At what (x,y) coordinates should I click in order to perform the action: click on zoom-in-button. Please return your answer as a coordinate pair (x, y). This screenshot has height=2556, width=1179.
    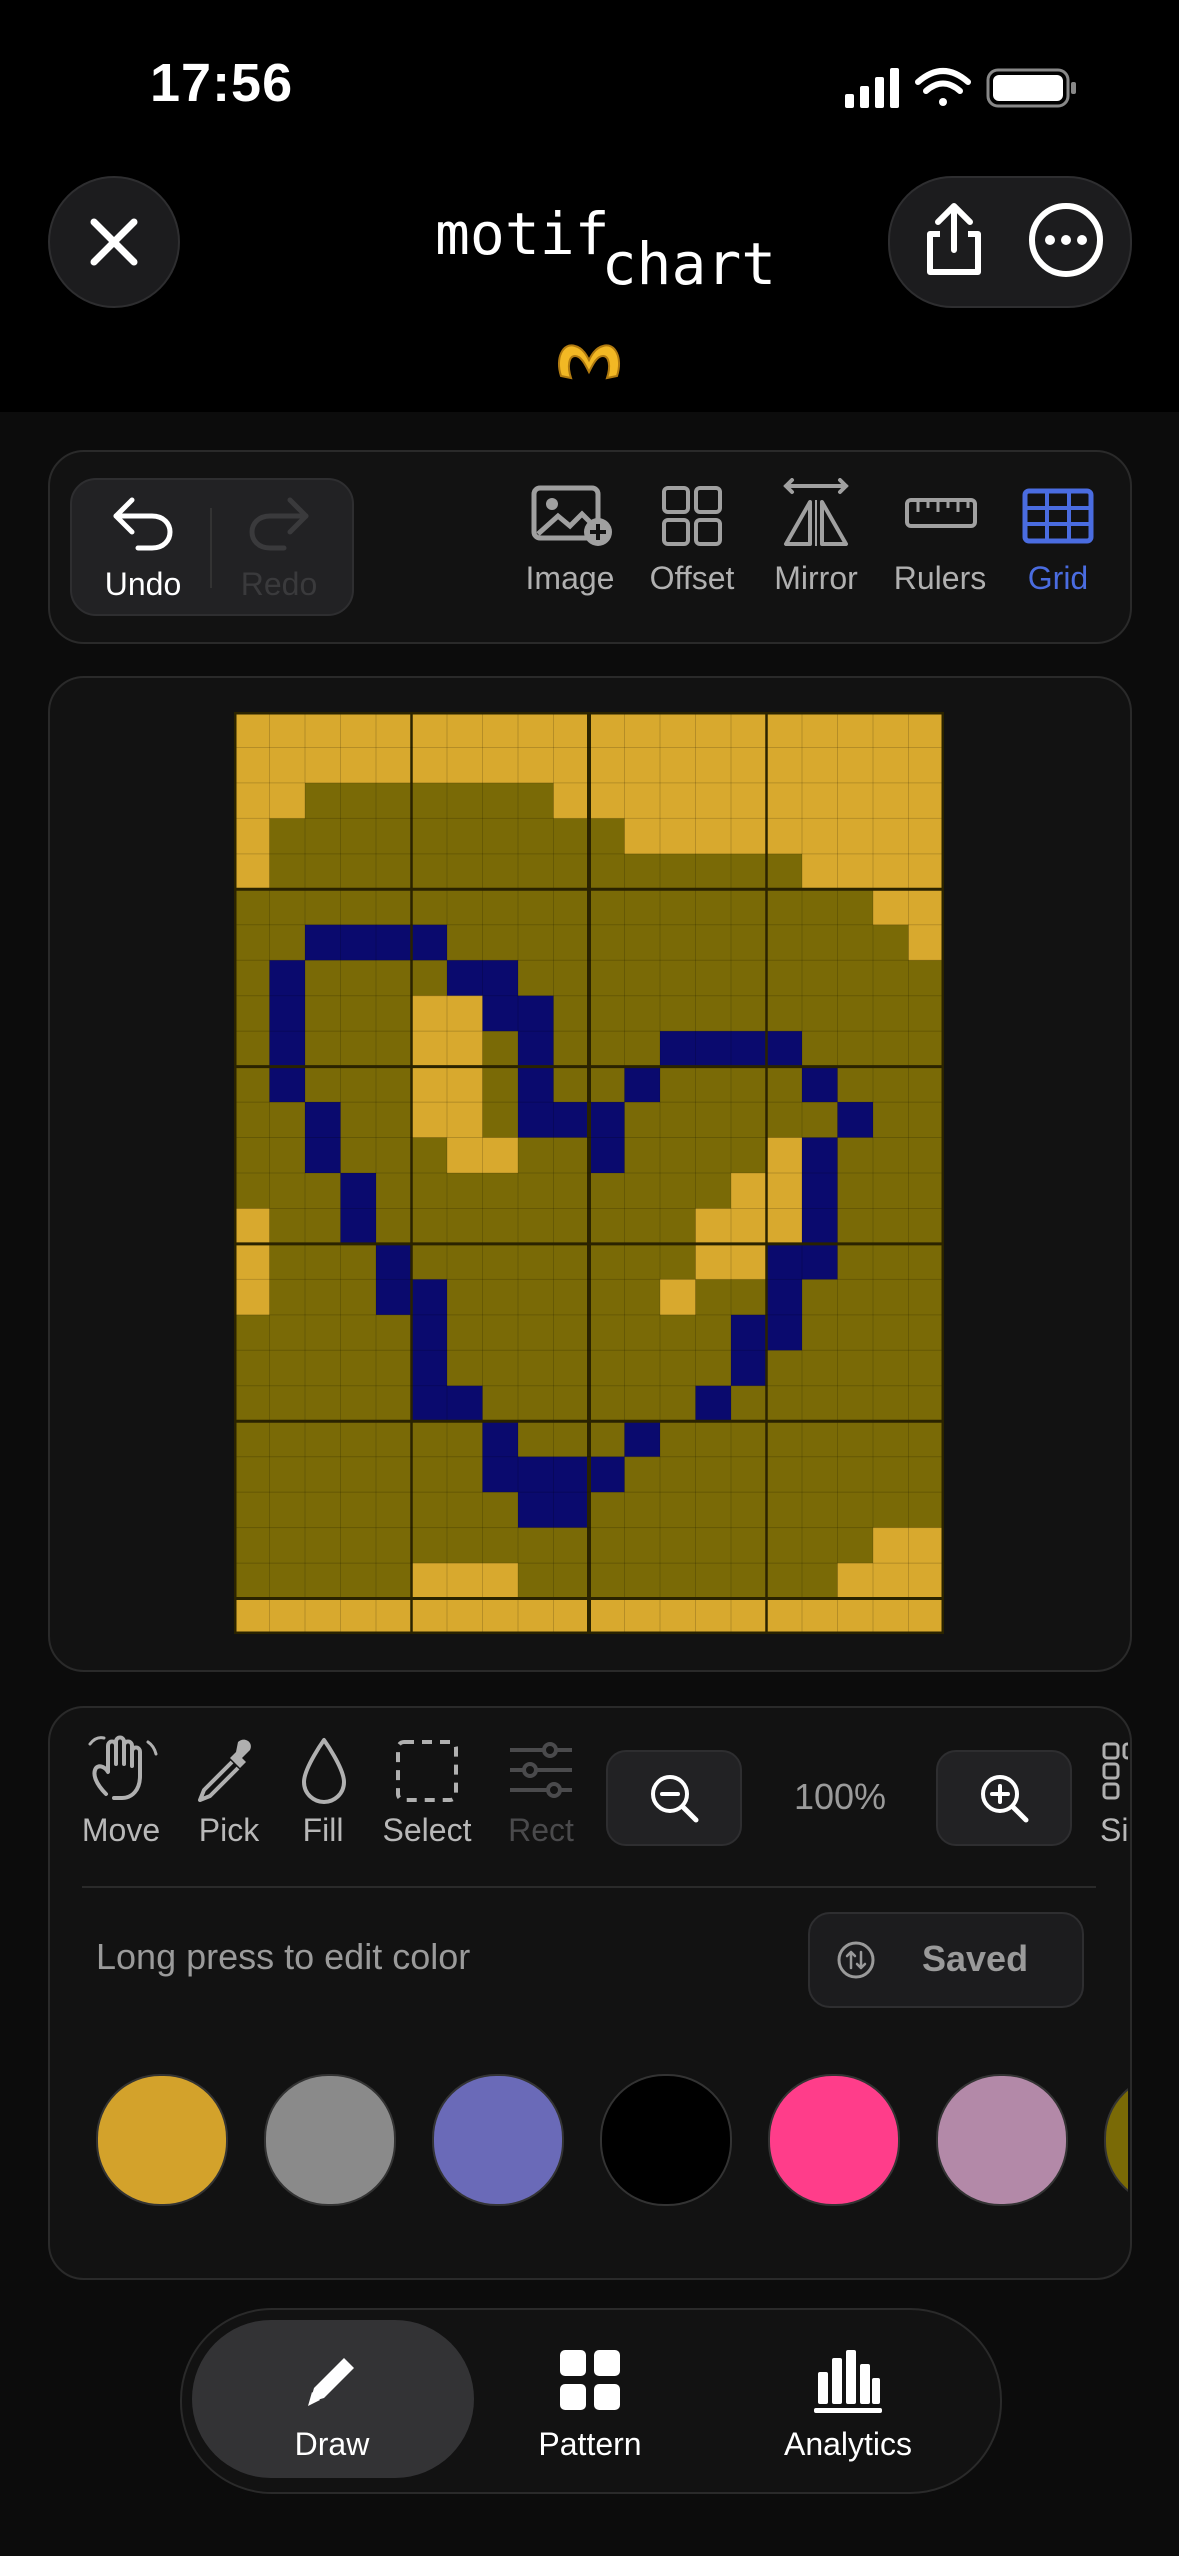
    Looking at the image, I should click on (1004, 1798).